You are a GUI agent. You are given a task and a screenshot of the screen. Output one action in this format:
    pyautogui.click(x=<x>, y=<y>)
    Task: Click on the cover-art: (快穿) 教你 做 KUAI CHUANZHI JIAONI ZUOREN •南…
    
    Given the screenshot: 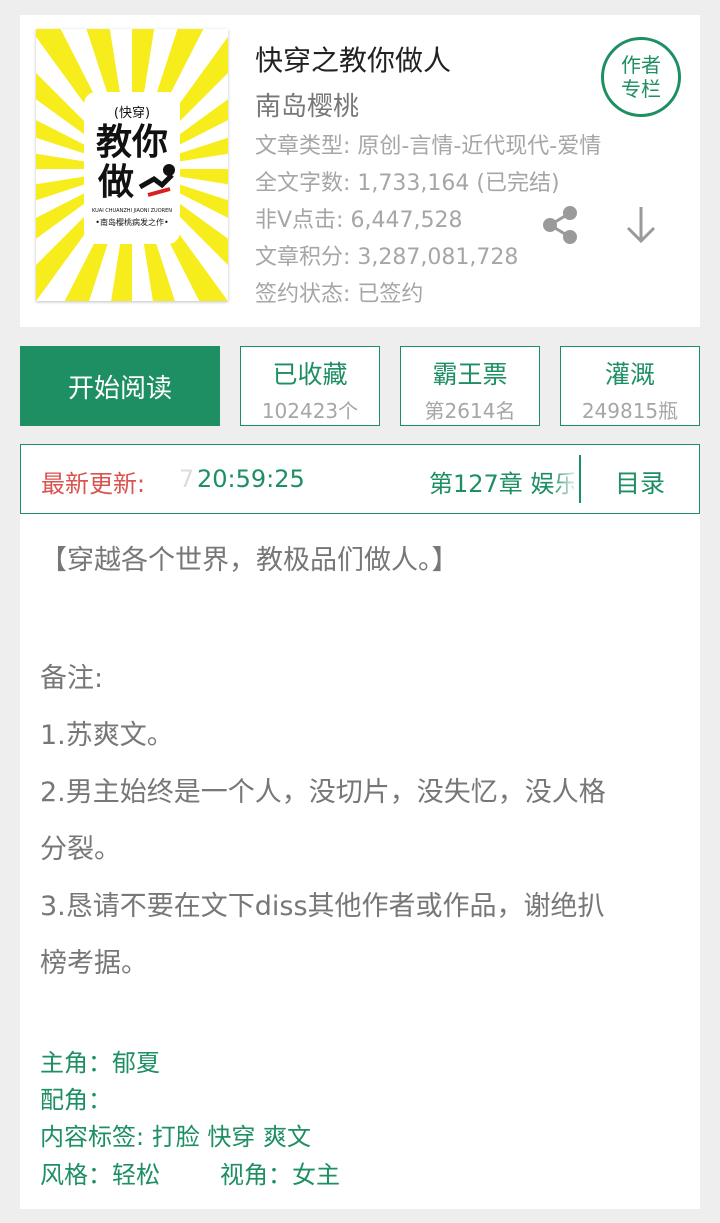 What is the action you would take?
    pyautogui.click(x=132, y=165)
    